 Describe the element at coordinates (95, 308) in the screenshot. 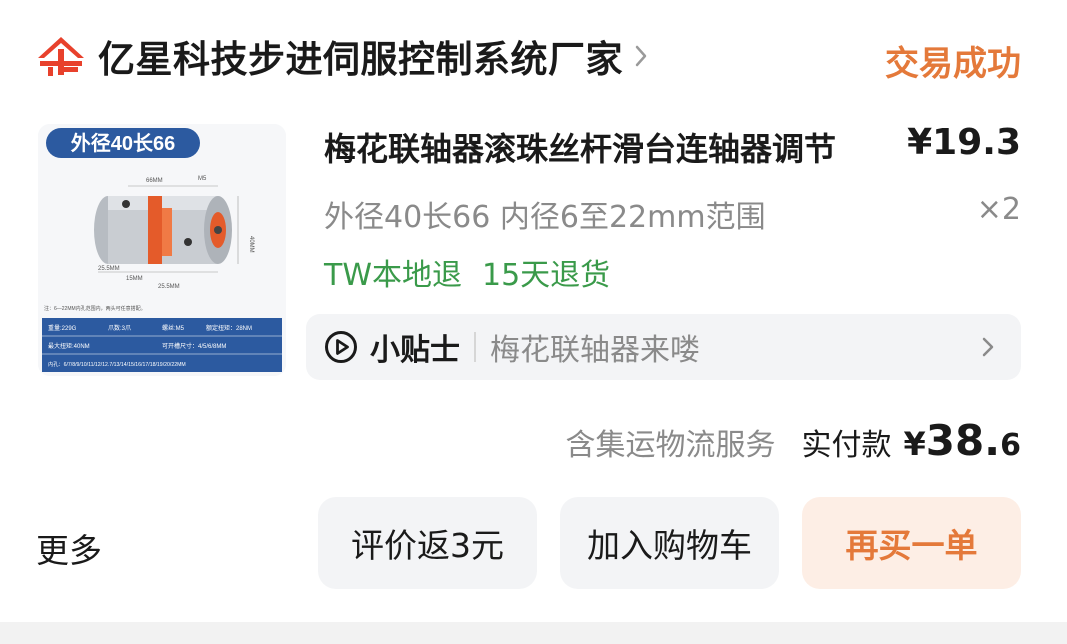

I see `image-note: 注：6—22MM内孔范围内，两头可任意搭配。` at that location.